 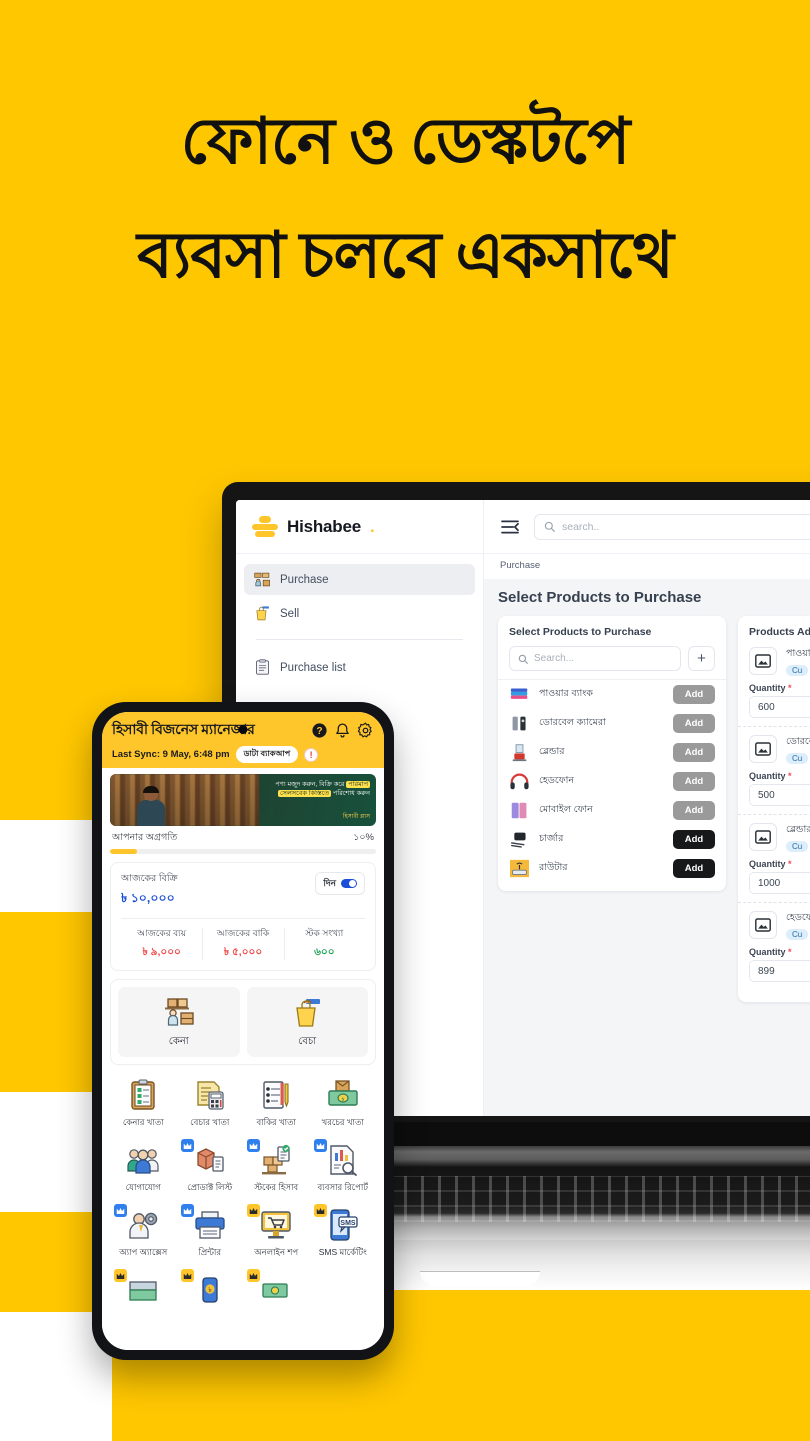 I want to click on product-row: হেডফোন Add, so click(x=612, y=781).